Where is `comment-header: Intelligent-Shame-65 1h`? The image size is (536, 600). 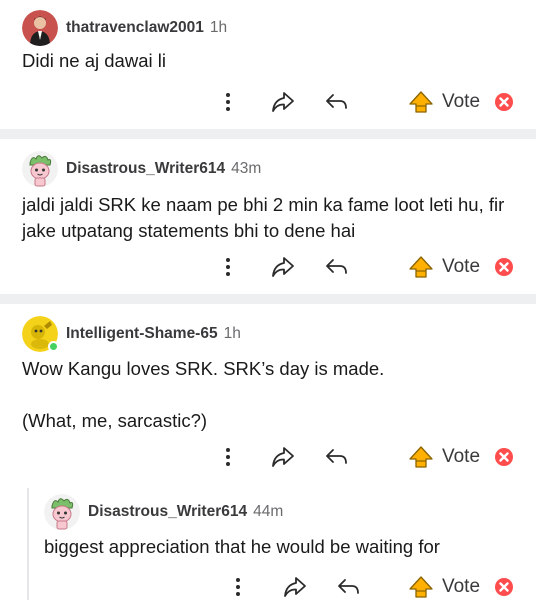 comment-header: Intelligent-Shame-65 1h is located at coordinates (131, 334).